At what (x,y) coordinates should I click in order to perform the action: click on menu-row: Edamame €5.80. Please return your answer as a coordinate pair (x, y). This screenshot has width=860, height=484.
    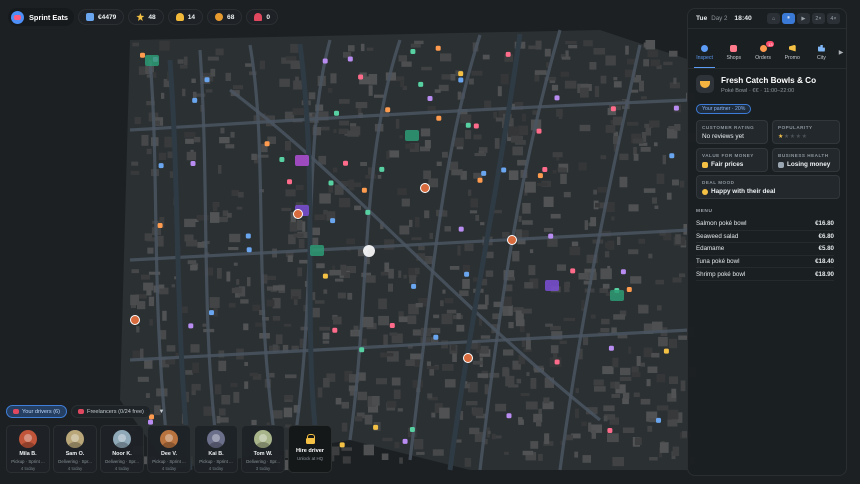
    Looking at the image, I should click on (765, 249).